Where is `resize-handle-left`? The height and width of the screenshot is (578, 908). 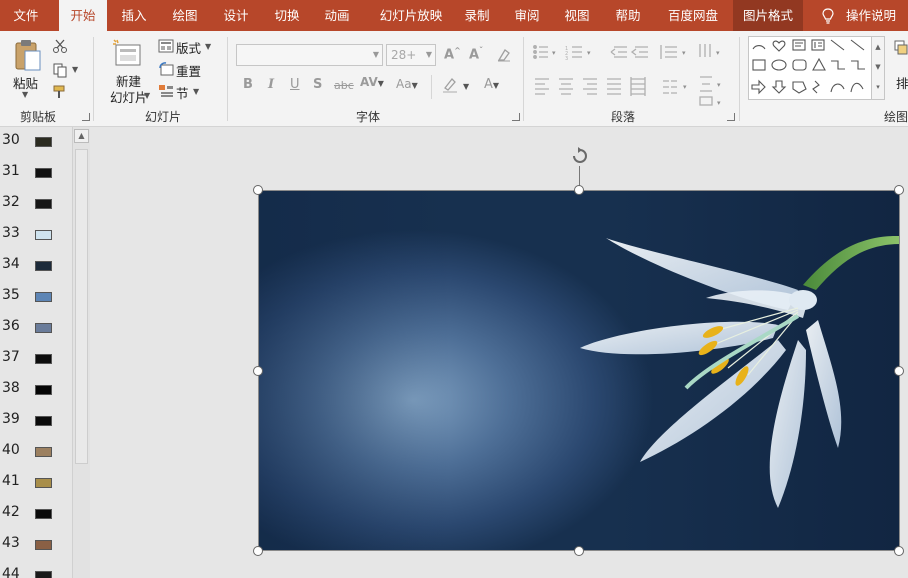 resize-handle-left is located at coordinates (258, 371).